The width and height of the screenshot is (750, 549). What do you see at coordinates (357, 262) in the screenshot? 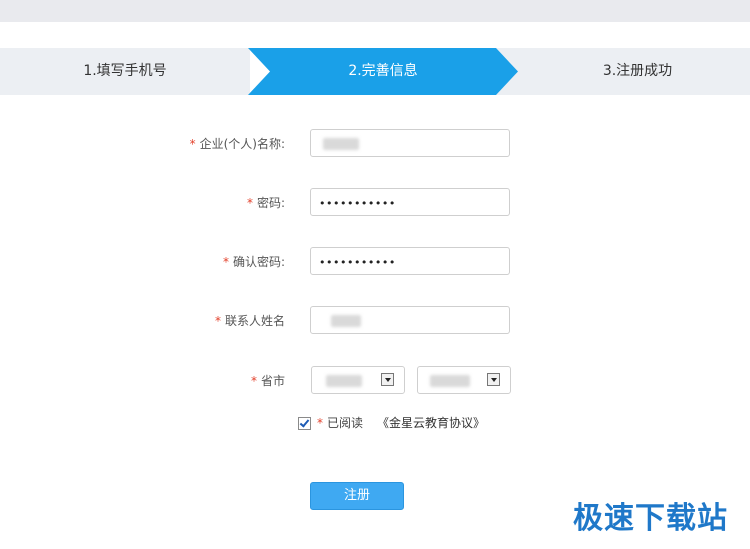
I see `confirm-password-value: •••••••••••` at bounding box center [357, 262].